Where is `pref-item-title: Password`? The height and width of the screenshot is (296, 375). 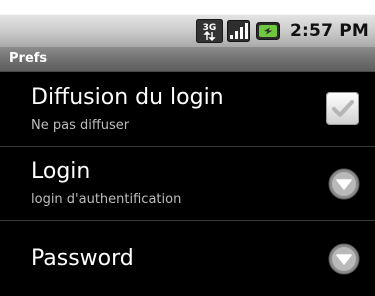 pref-item-title: Password is located at coordinates (82, 258).